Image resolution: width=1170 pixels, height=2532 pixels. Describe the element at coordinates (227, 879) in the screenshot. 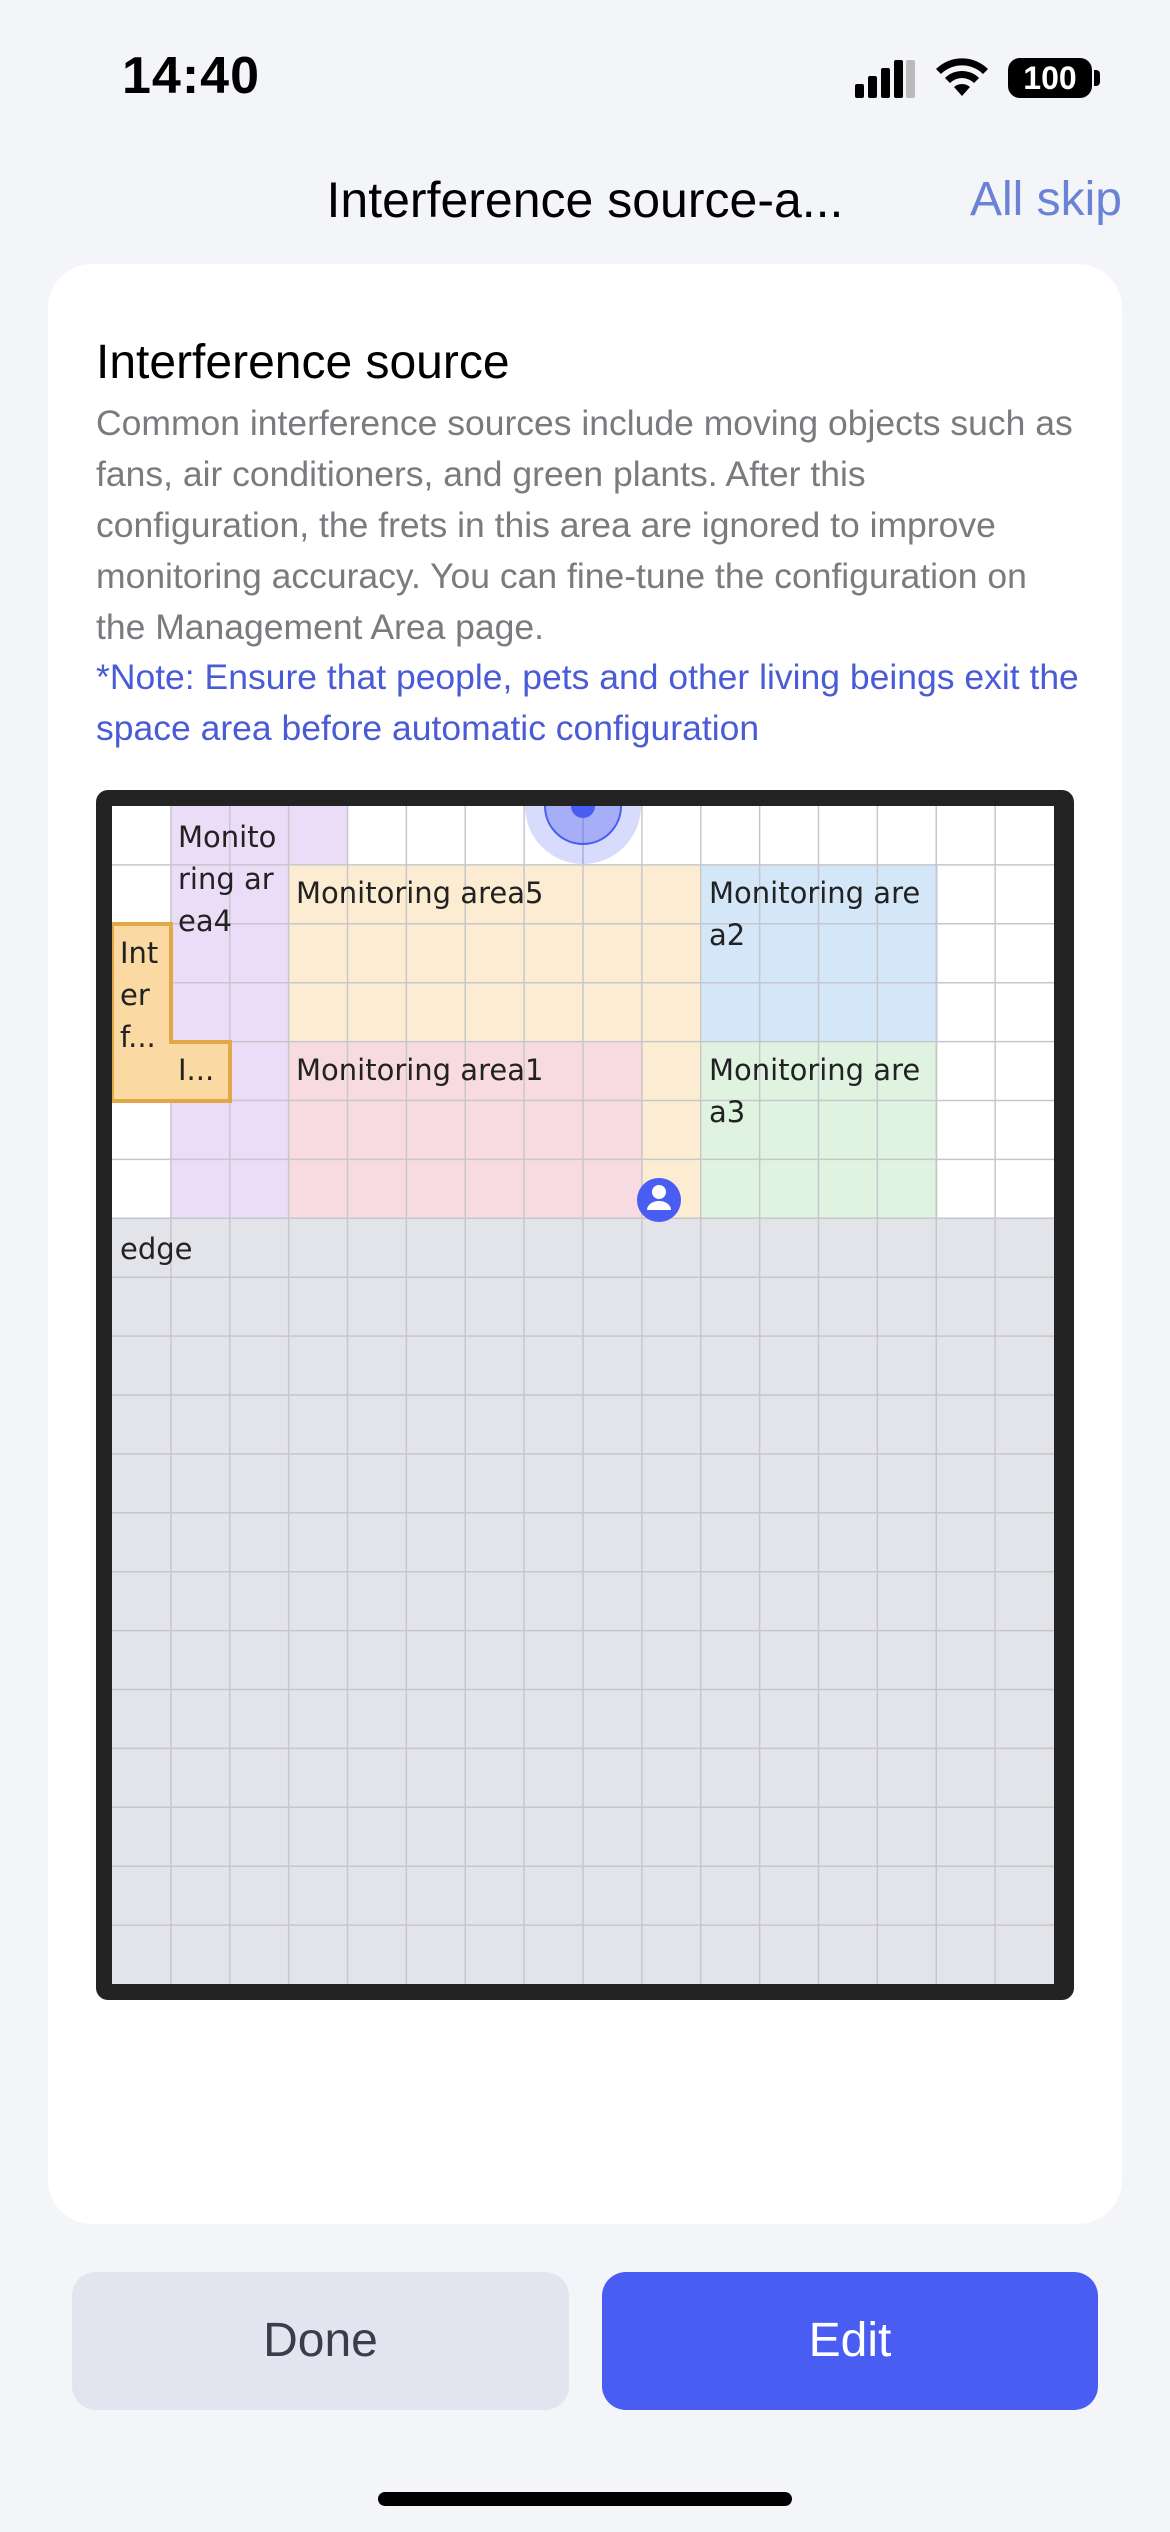

I see `zone-label-area4: Monitoring area4` at that location.